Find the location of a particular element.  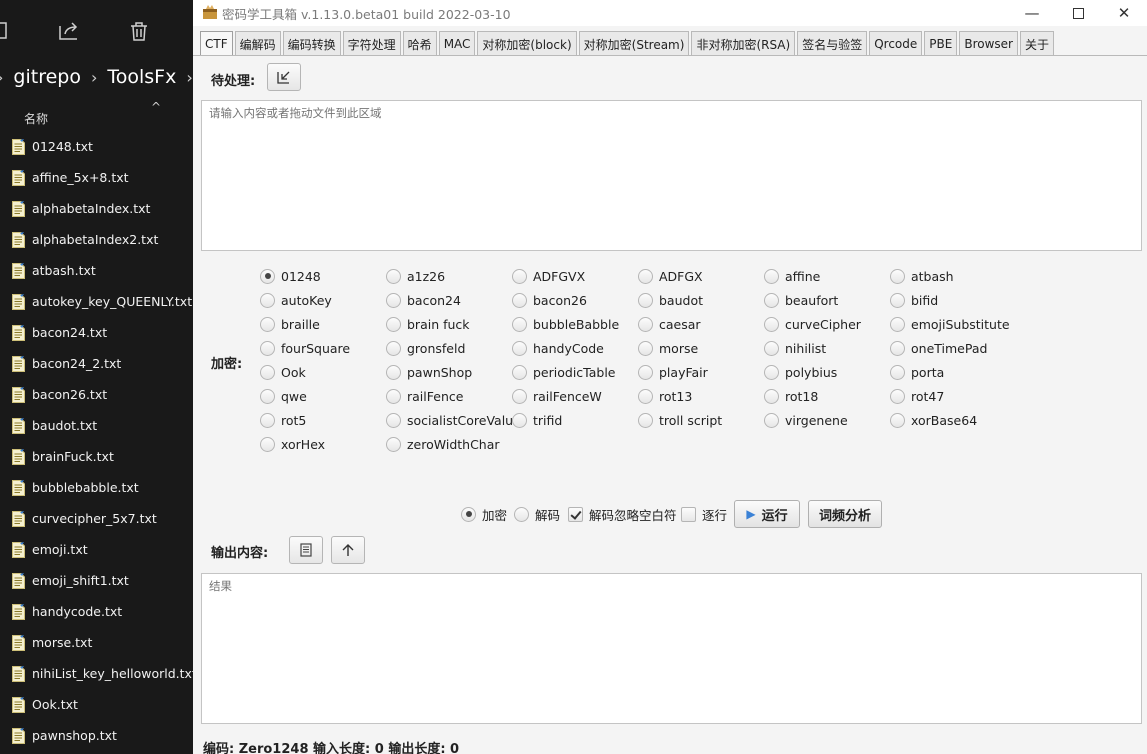

copy-output-button is located at coordinates (306, 550).